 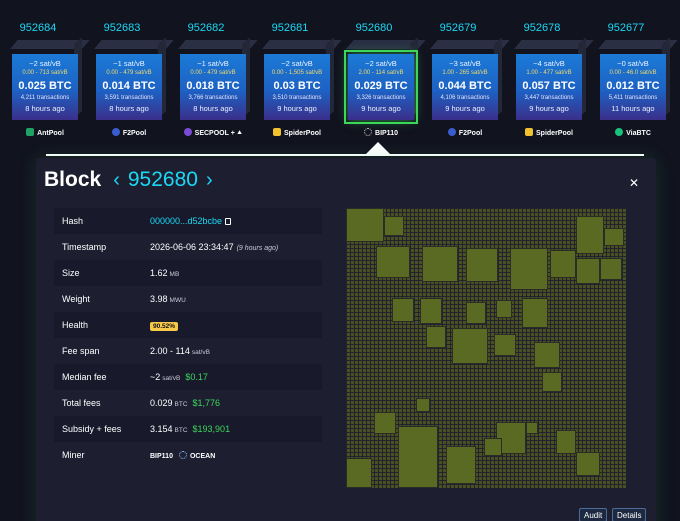 What do you see at coordinates (629, 514) in the screenshot?
I see `details-button: Details` at bounding box center [629, 514].